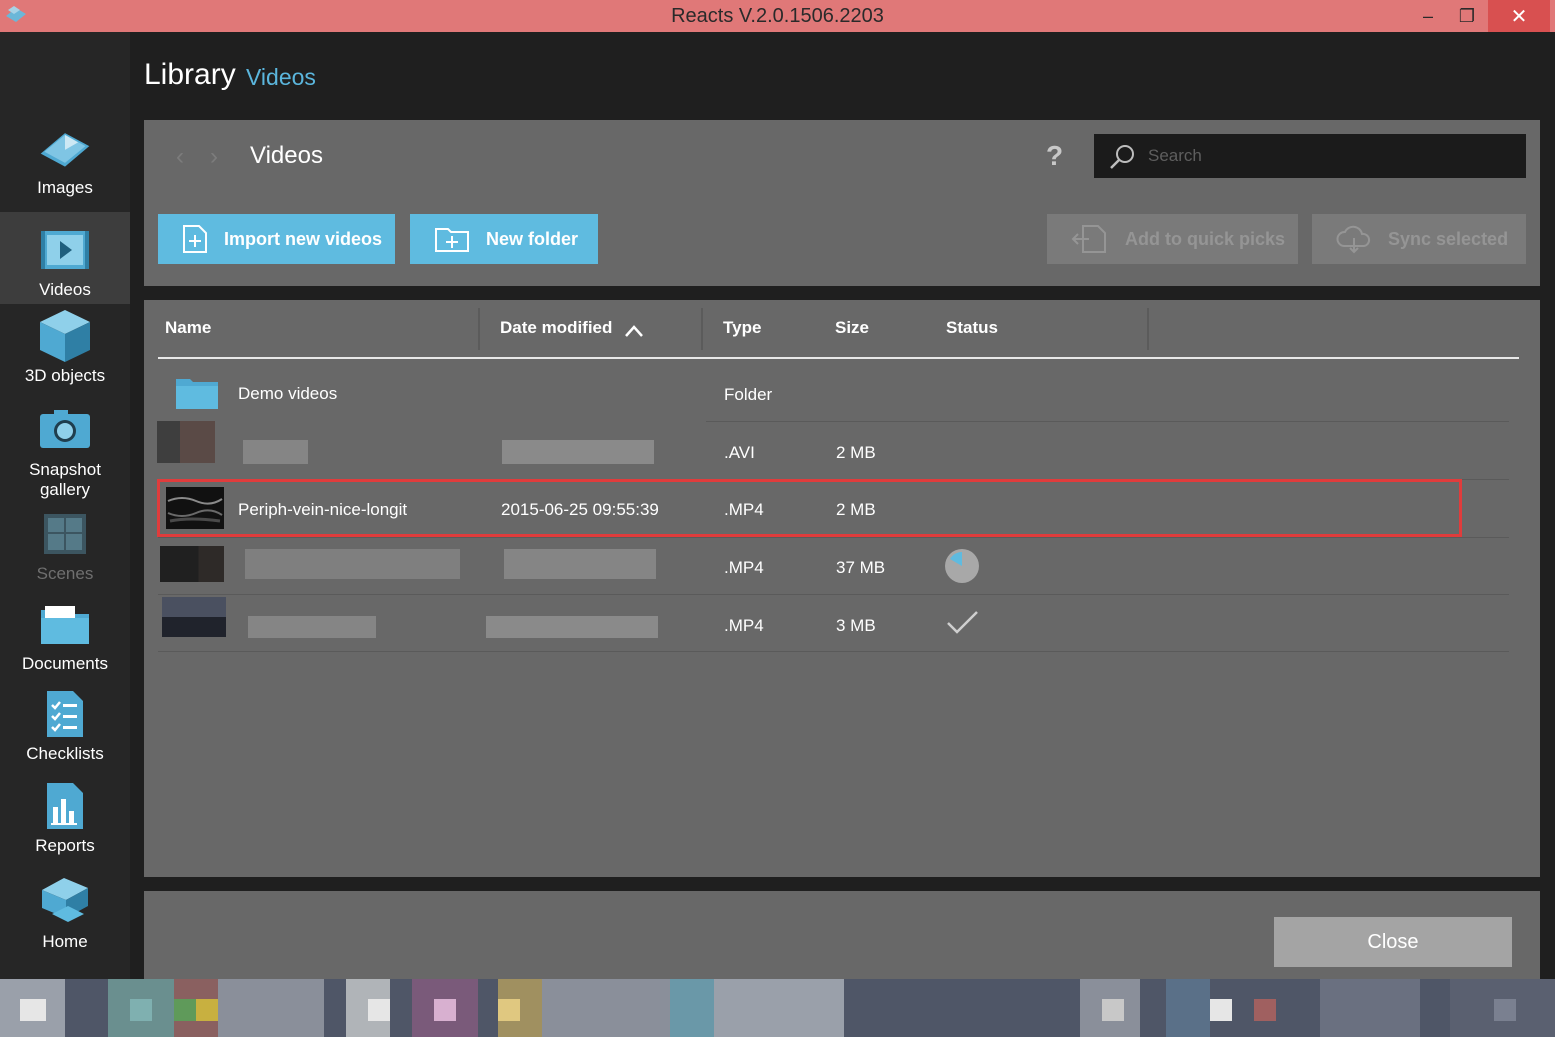 This screenshot has height=1037, width=1555. Describe the element at coordinates (288, 393) in the screenshot. I see `row-name: Demo videos` at that location.